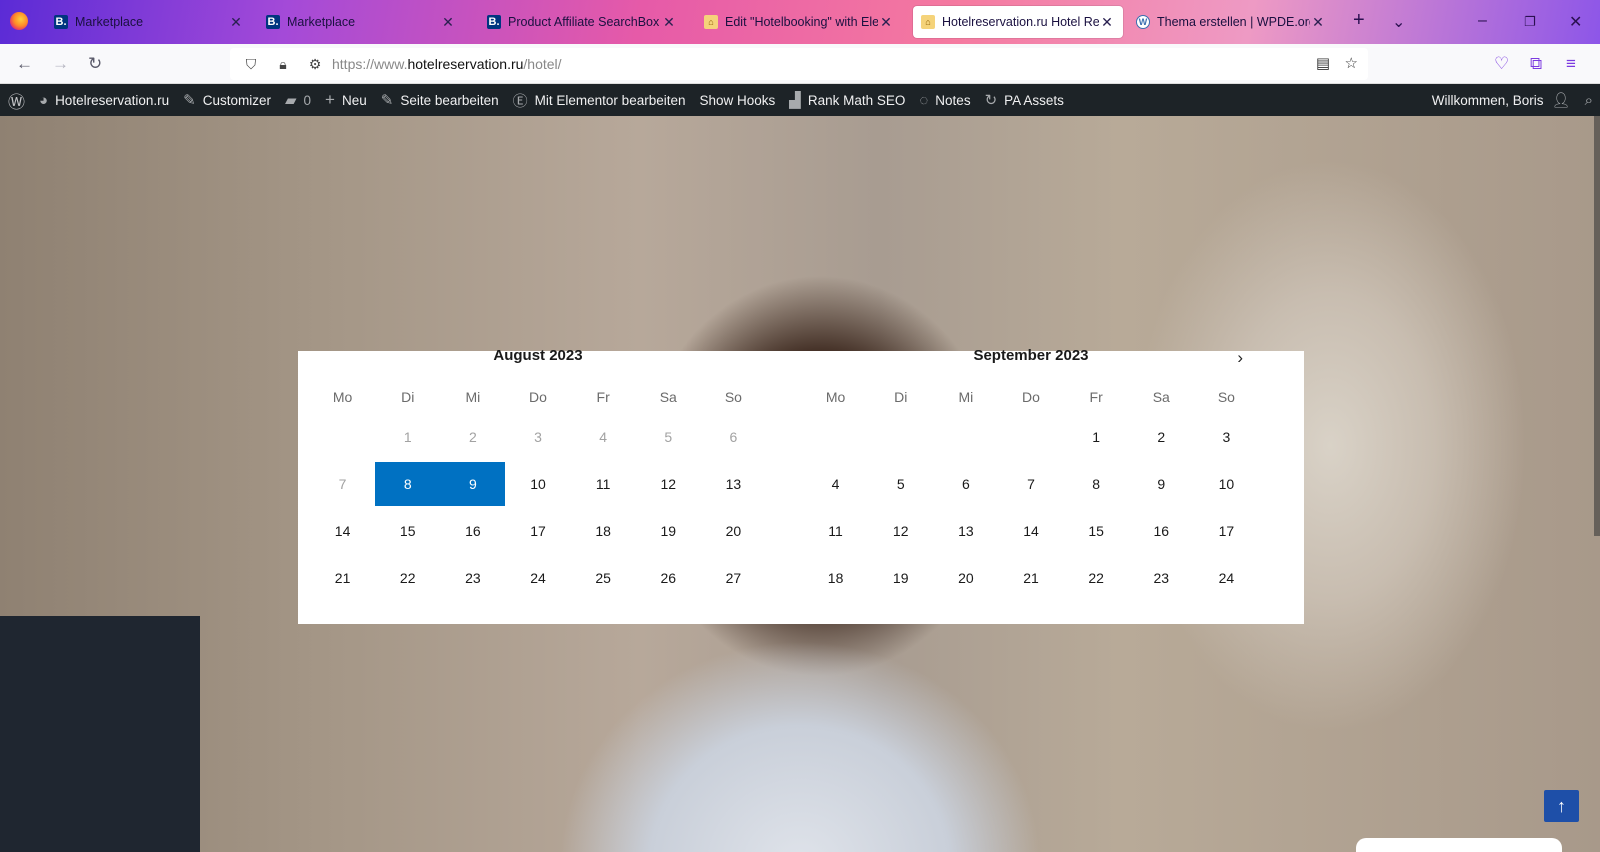 Image resolution: width=1600 pixels, height=852 pixels. I want to click on account-menu: Willkommen, Boris 👤︎, so click(1501, 100).